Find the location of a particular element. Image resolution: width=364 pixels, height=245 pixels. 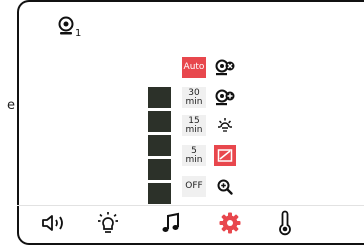

gear-icon is located at coordinates (230, 225).